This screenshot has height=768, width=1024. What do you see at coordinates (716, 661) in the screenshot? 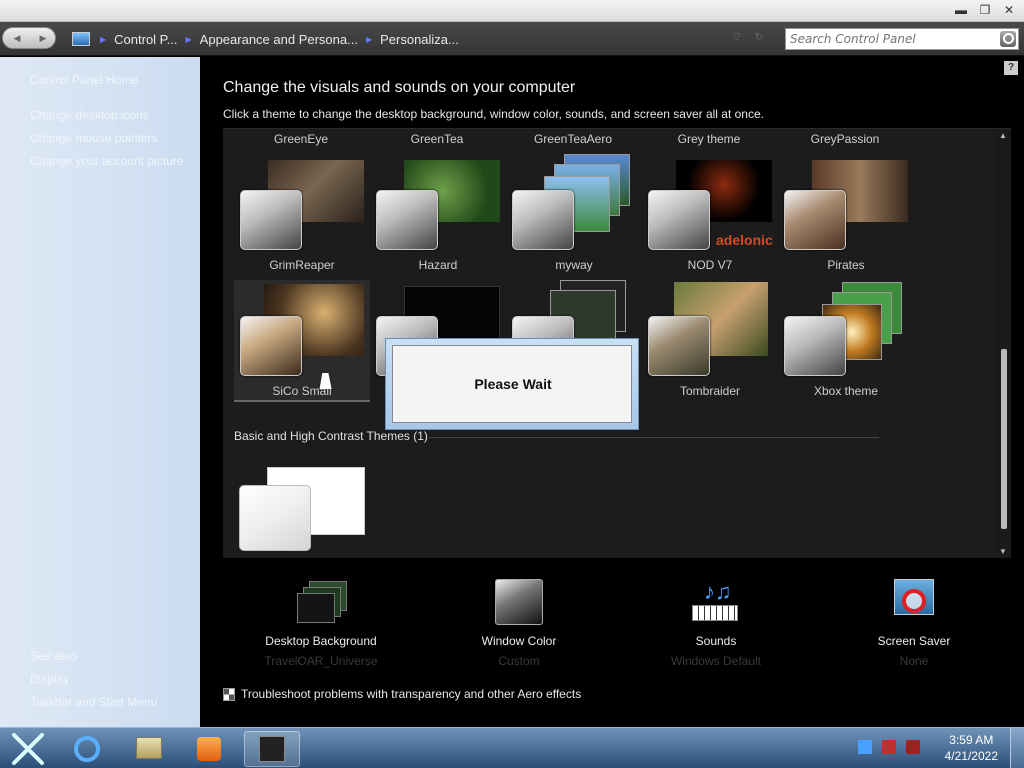
I see `tool-value: Windows Default` at bounding box center [716, 661].